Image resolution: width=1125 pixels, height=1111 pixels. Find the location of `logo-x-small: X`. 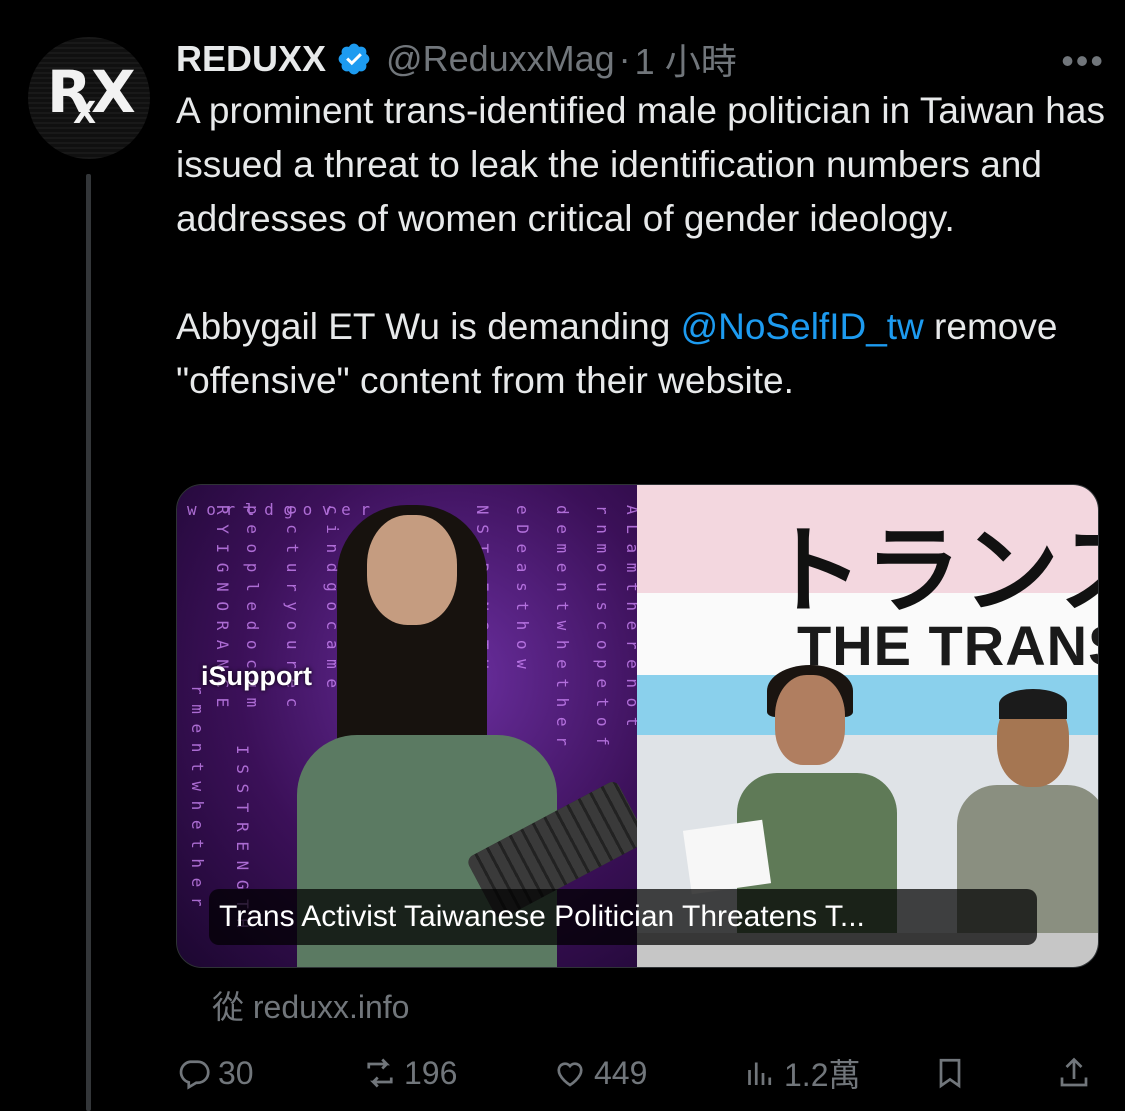

logo-x-small: X is located at coordinates (85, 113).